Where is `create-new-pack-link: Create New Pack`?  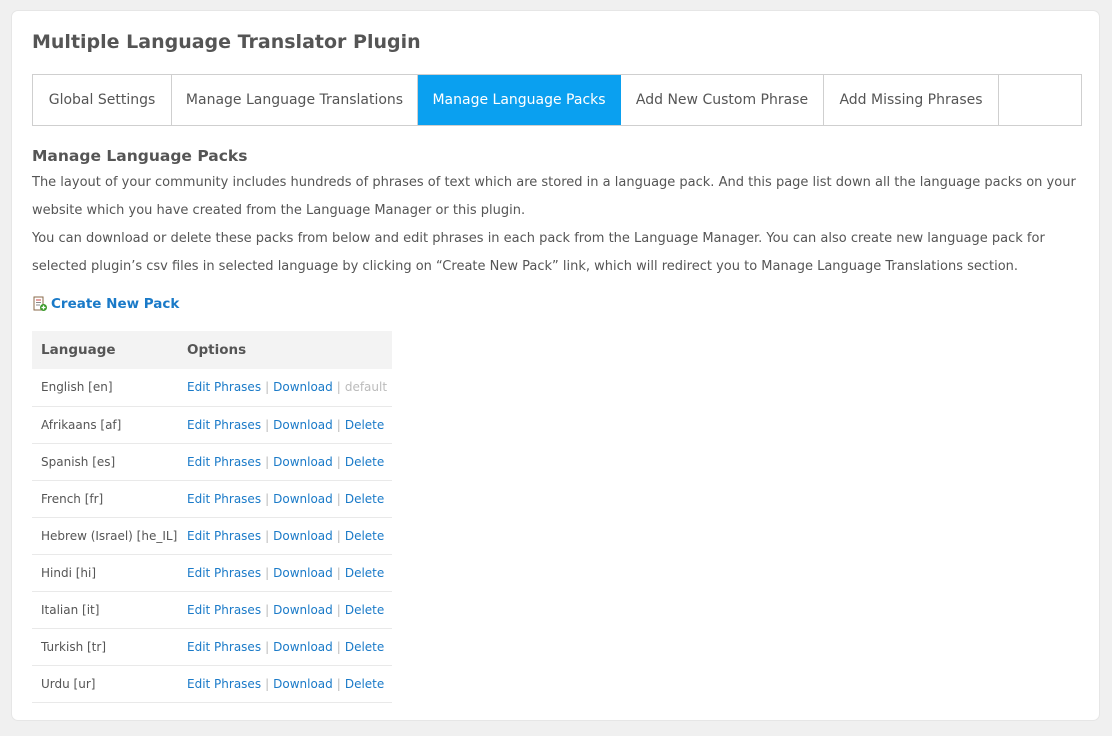 create-new-pack-link: Create New Pack is located at coordinates (105, 304).